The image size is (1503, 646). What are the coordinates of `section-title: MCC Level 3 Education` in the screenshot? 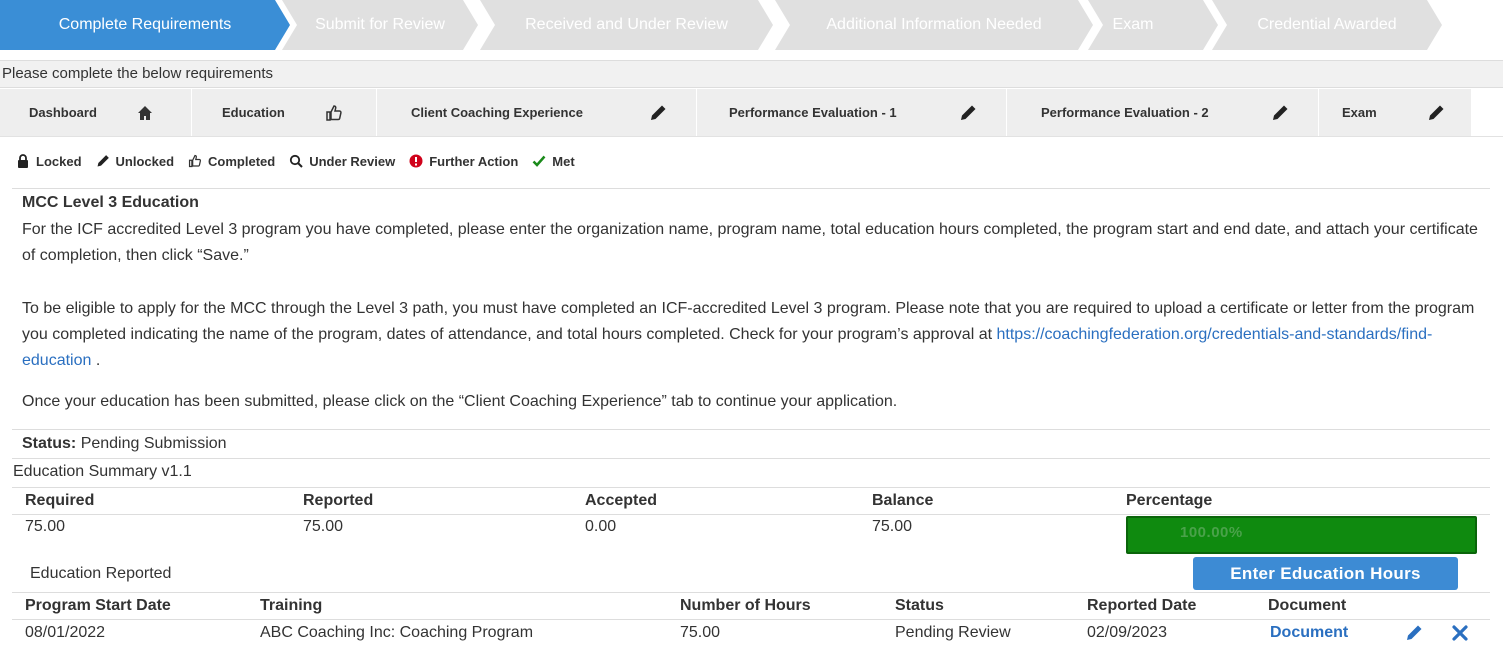 It's located at (110, 202).